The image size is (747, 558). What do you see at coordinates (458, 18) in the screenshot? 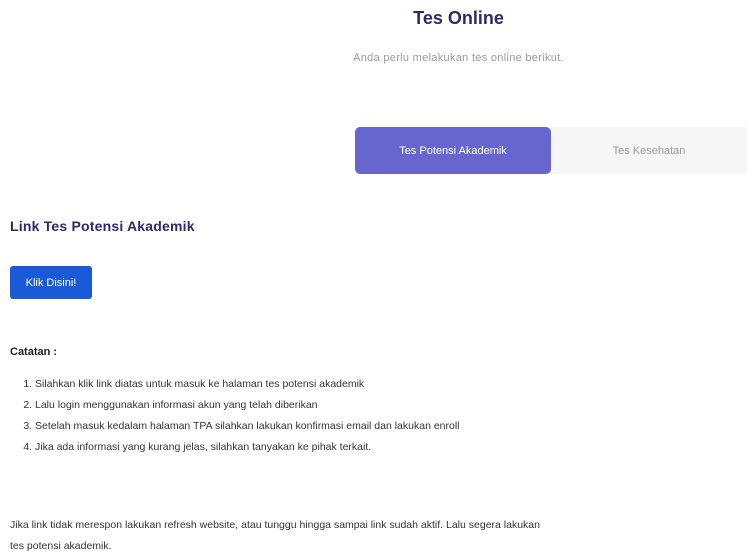
I see `page-title: Tes Online` at bounding box center [458, 18].